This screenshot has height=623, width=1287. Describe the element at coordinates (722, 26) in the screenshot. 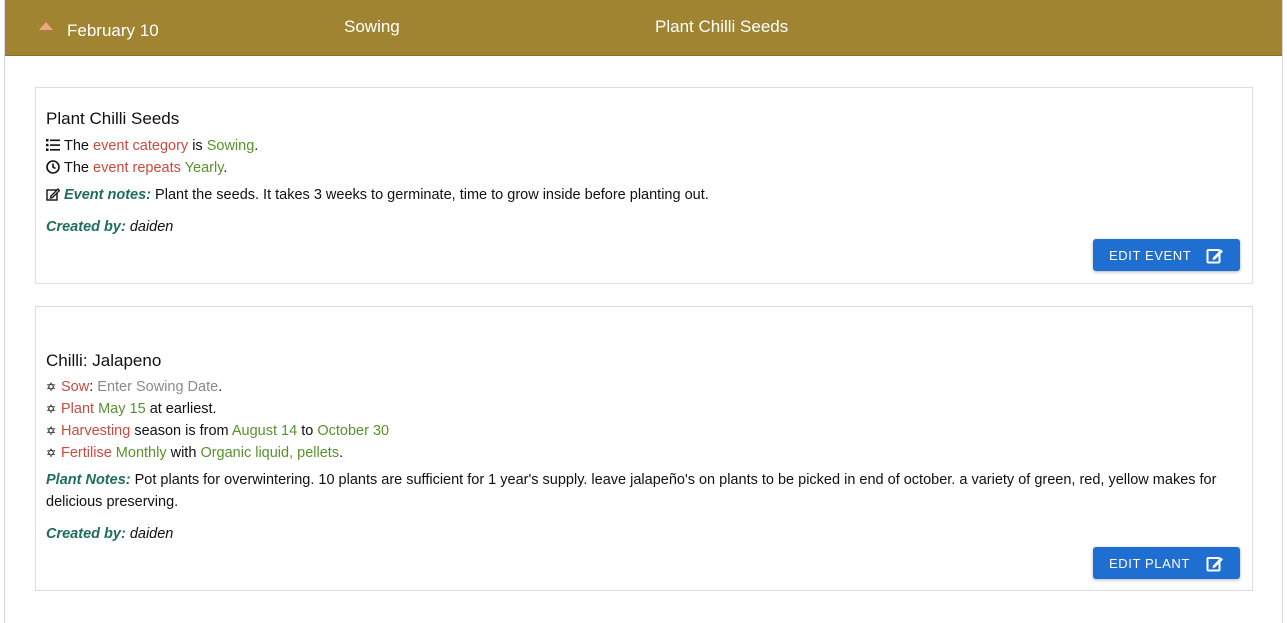

I see `header-title: Plant Chilli Seeds` at that location.